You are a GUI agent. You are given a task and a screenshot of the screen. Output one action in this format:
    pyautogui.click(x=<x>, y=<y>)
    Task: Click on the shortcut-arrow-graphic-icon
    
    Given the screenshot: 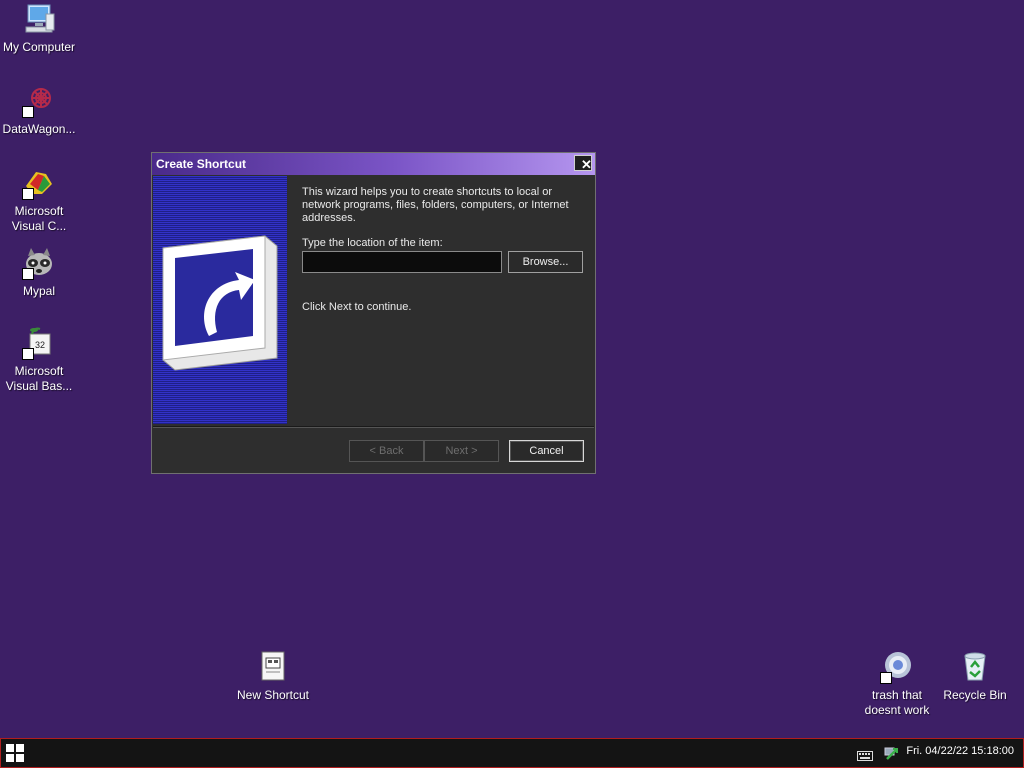 What is the action you would take?
    pyautogui.click(x=220, y=303)
    